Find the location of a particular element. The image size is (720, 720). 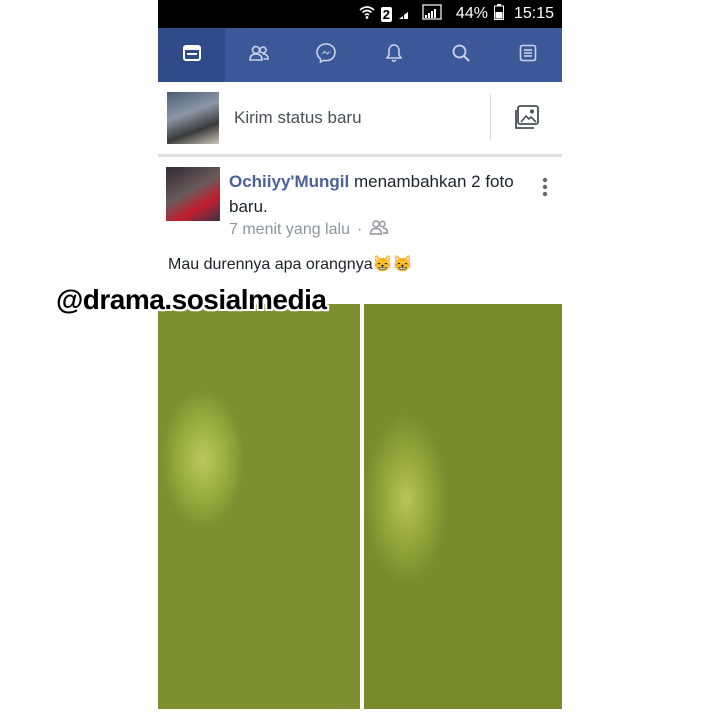

tab-search is located at coordinates (460, 55).